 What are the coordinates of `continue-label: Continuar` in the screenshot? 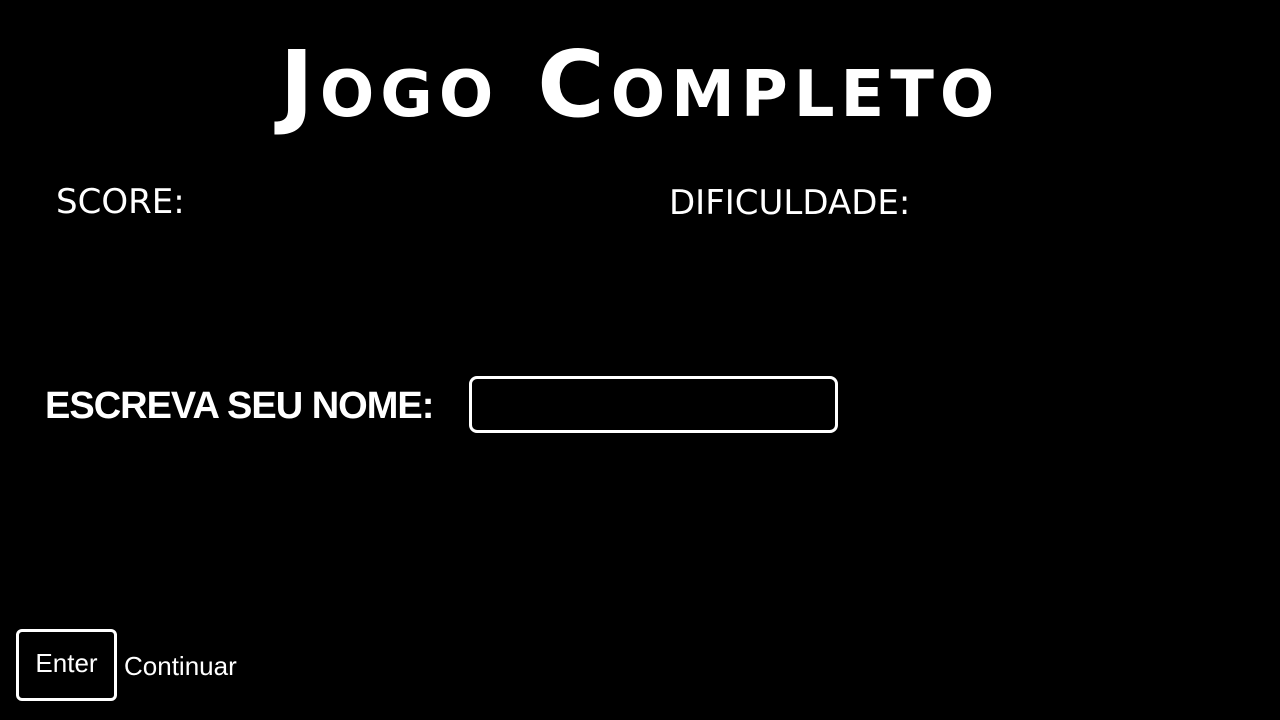 It's located at (180, 666).